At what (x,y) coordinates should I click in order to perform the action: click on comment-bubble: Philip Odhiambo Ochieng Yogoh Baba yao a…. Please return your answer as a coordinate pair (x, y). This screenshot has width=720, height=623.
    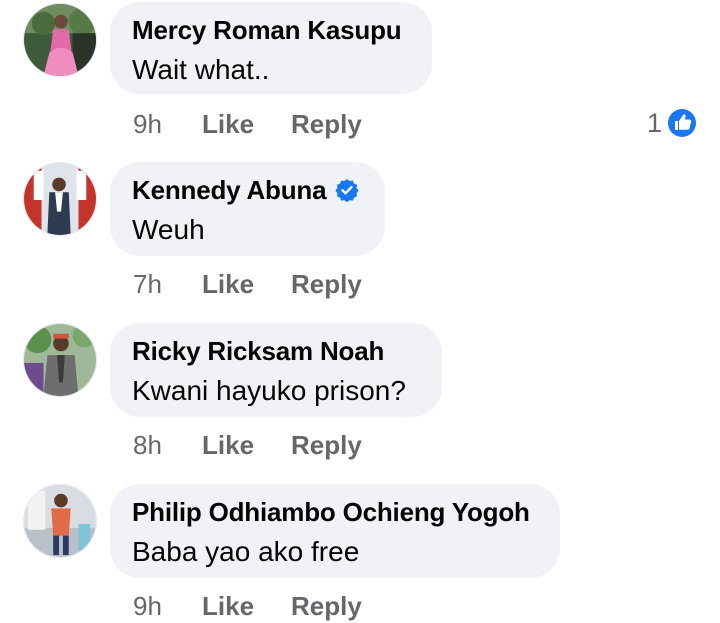
    Looking at the image, I should click on (335, 531).